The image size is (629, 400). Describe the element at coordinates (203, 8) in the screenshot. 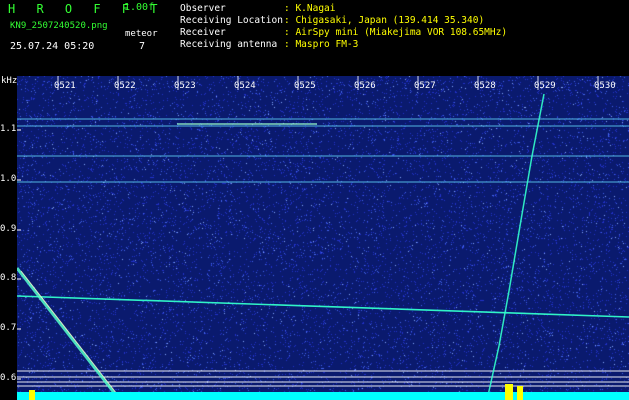

I see `info-key-observer: Observer` at that location.